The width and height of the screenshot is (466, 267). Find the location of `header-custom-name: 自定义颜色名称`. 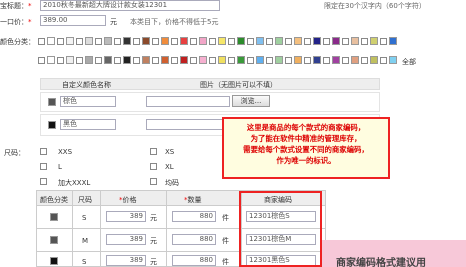

header-custom-name: 自定义颜色名称 is located at coordinates (86, 85).